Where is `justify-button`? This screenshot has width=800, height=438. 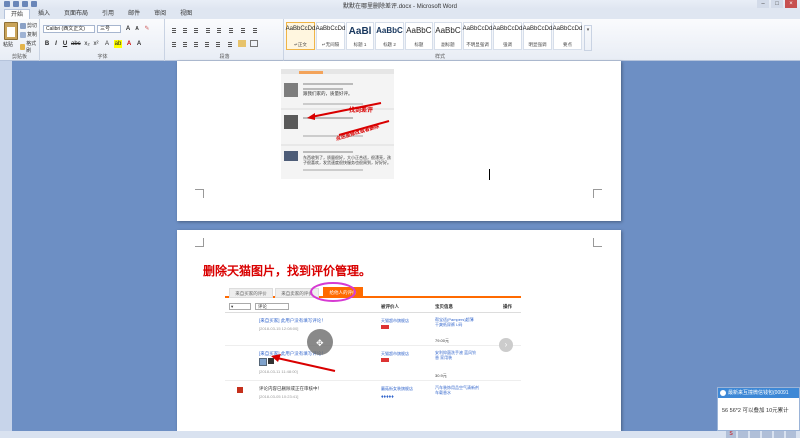
justify-button is located at coordinates (207, 43).